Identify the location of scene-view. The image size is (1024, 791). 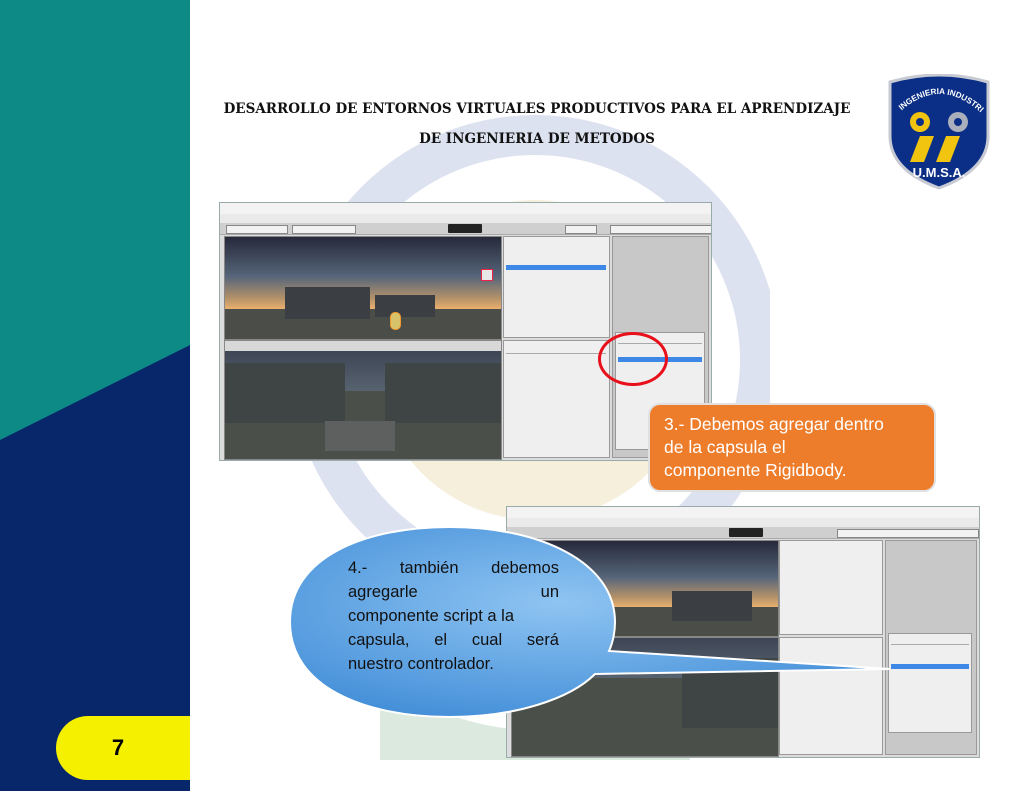
(363, 288).